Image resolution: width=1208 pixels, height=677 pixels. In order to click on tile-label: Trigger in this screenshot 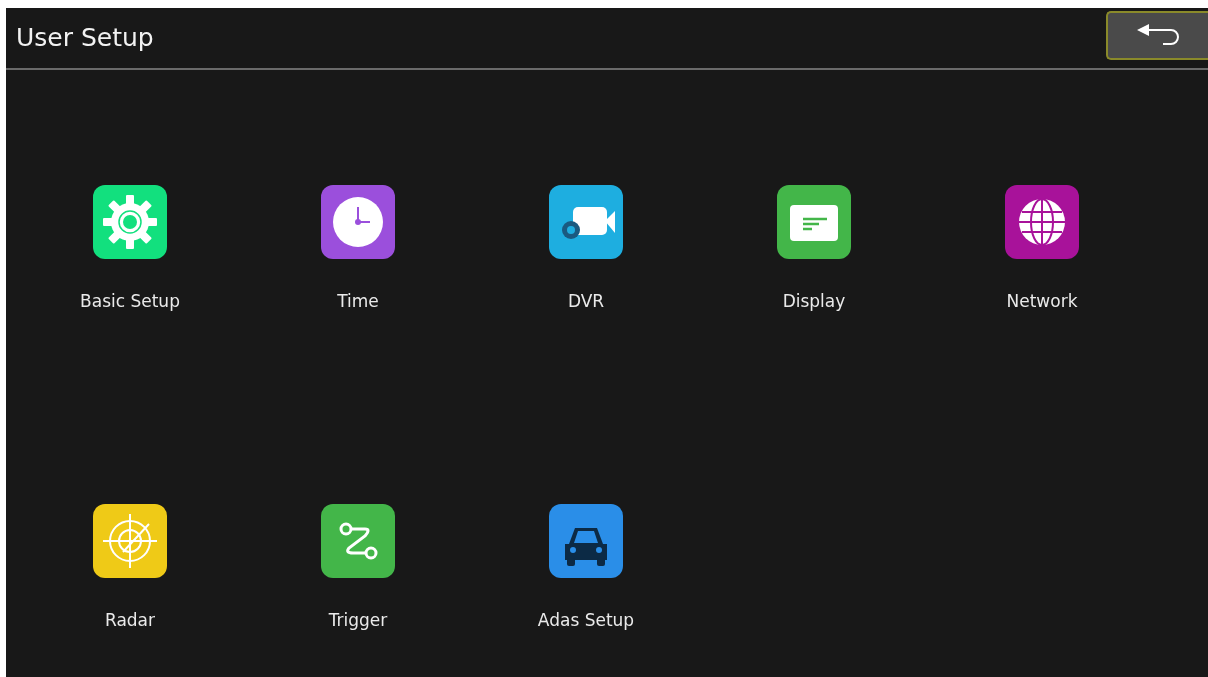, I will do `click(358, 620)`.